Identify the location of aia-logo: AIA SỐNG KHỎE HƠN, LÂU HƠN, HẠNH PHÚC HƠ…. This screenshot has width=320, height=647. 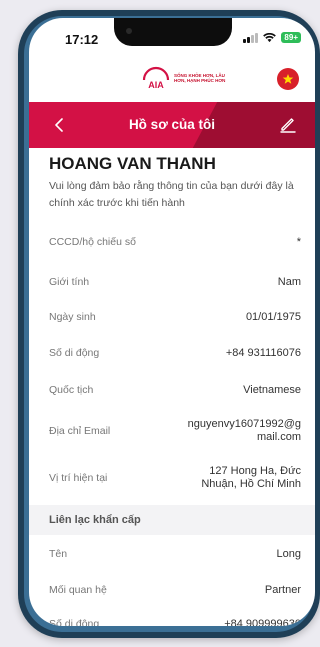
(184, 78).